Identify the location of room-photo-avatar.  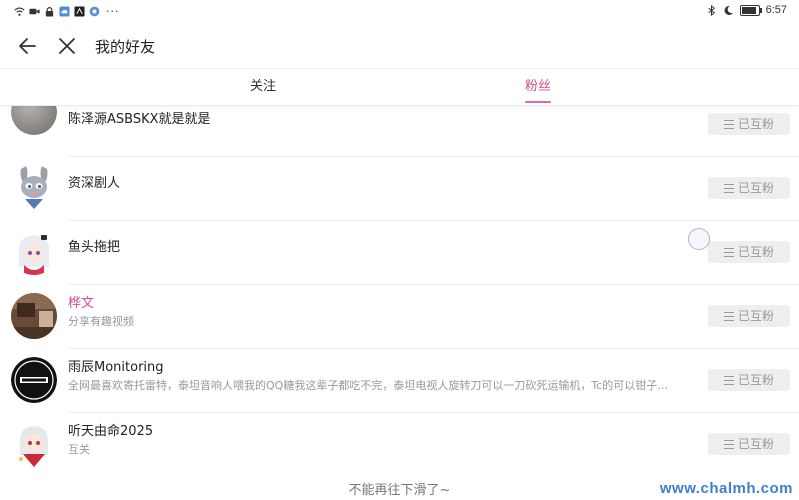
(34, 316).